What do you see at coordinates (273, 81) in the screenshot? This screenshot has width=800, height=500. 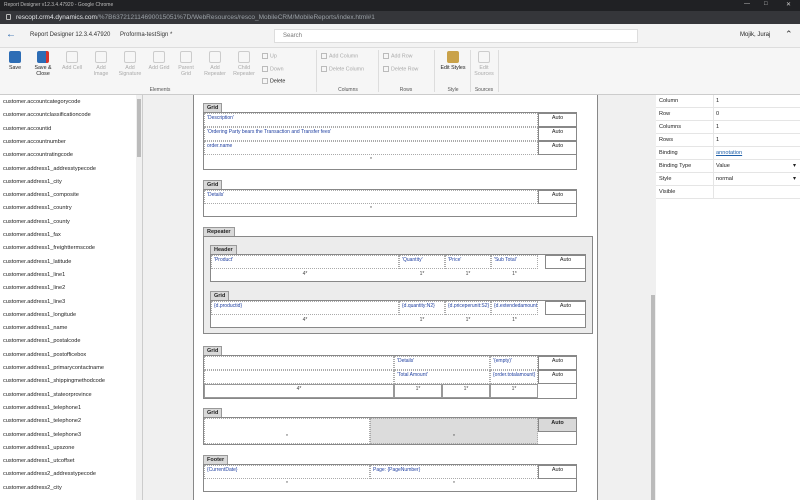 I see `delete-button: Delete` at bounding box center [273, 81].